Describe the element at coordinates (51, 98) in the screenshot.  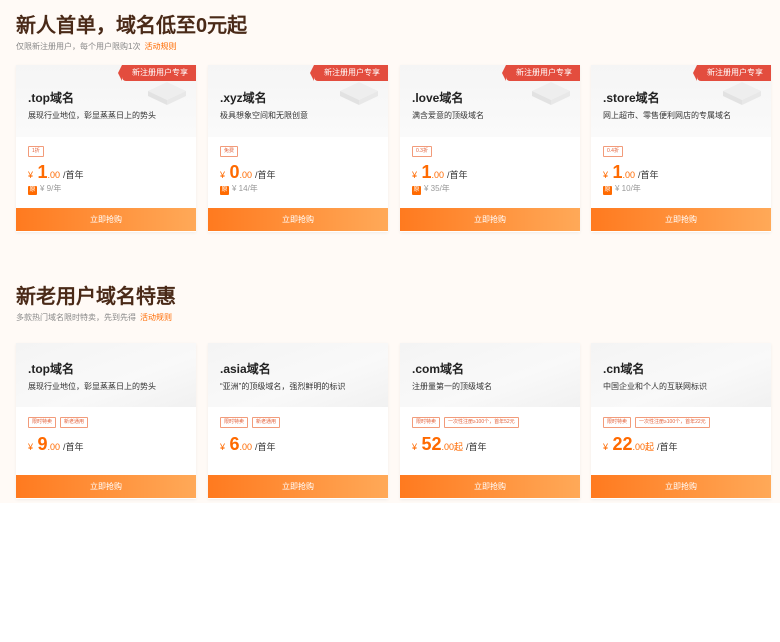
I see `domain-name: .top域名` at that location.